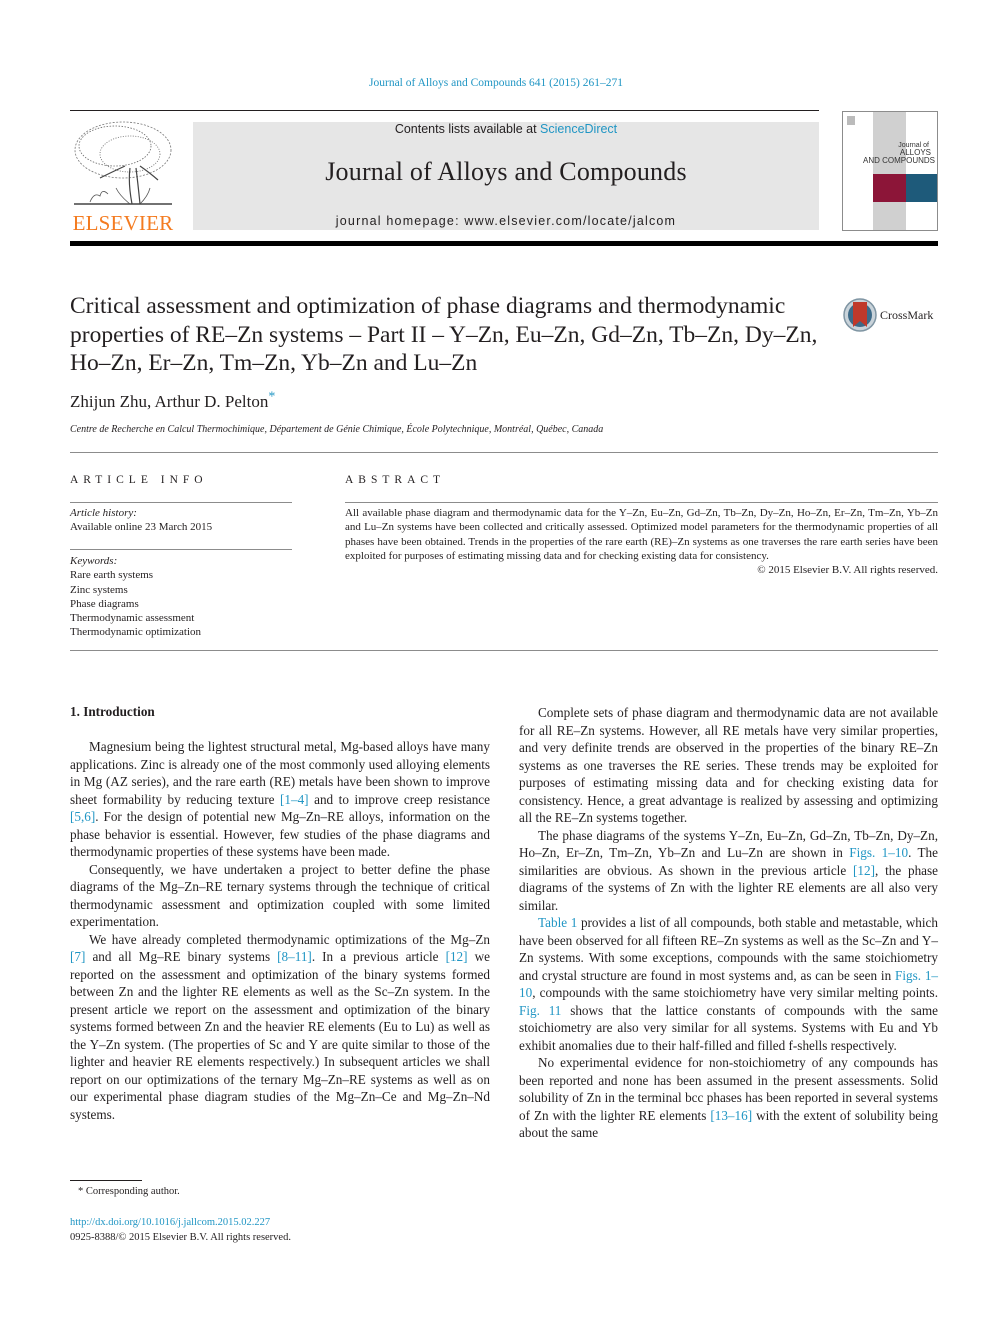 This screenshot has height=1323, width=992. I want to click on header-rule, so click(444, 110).